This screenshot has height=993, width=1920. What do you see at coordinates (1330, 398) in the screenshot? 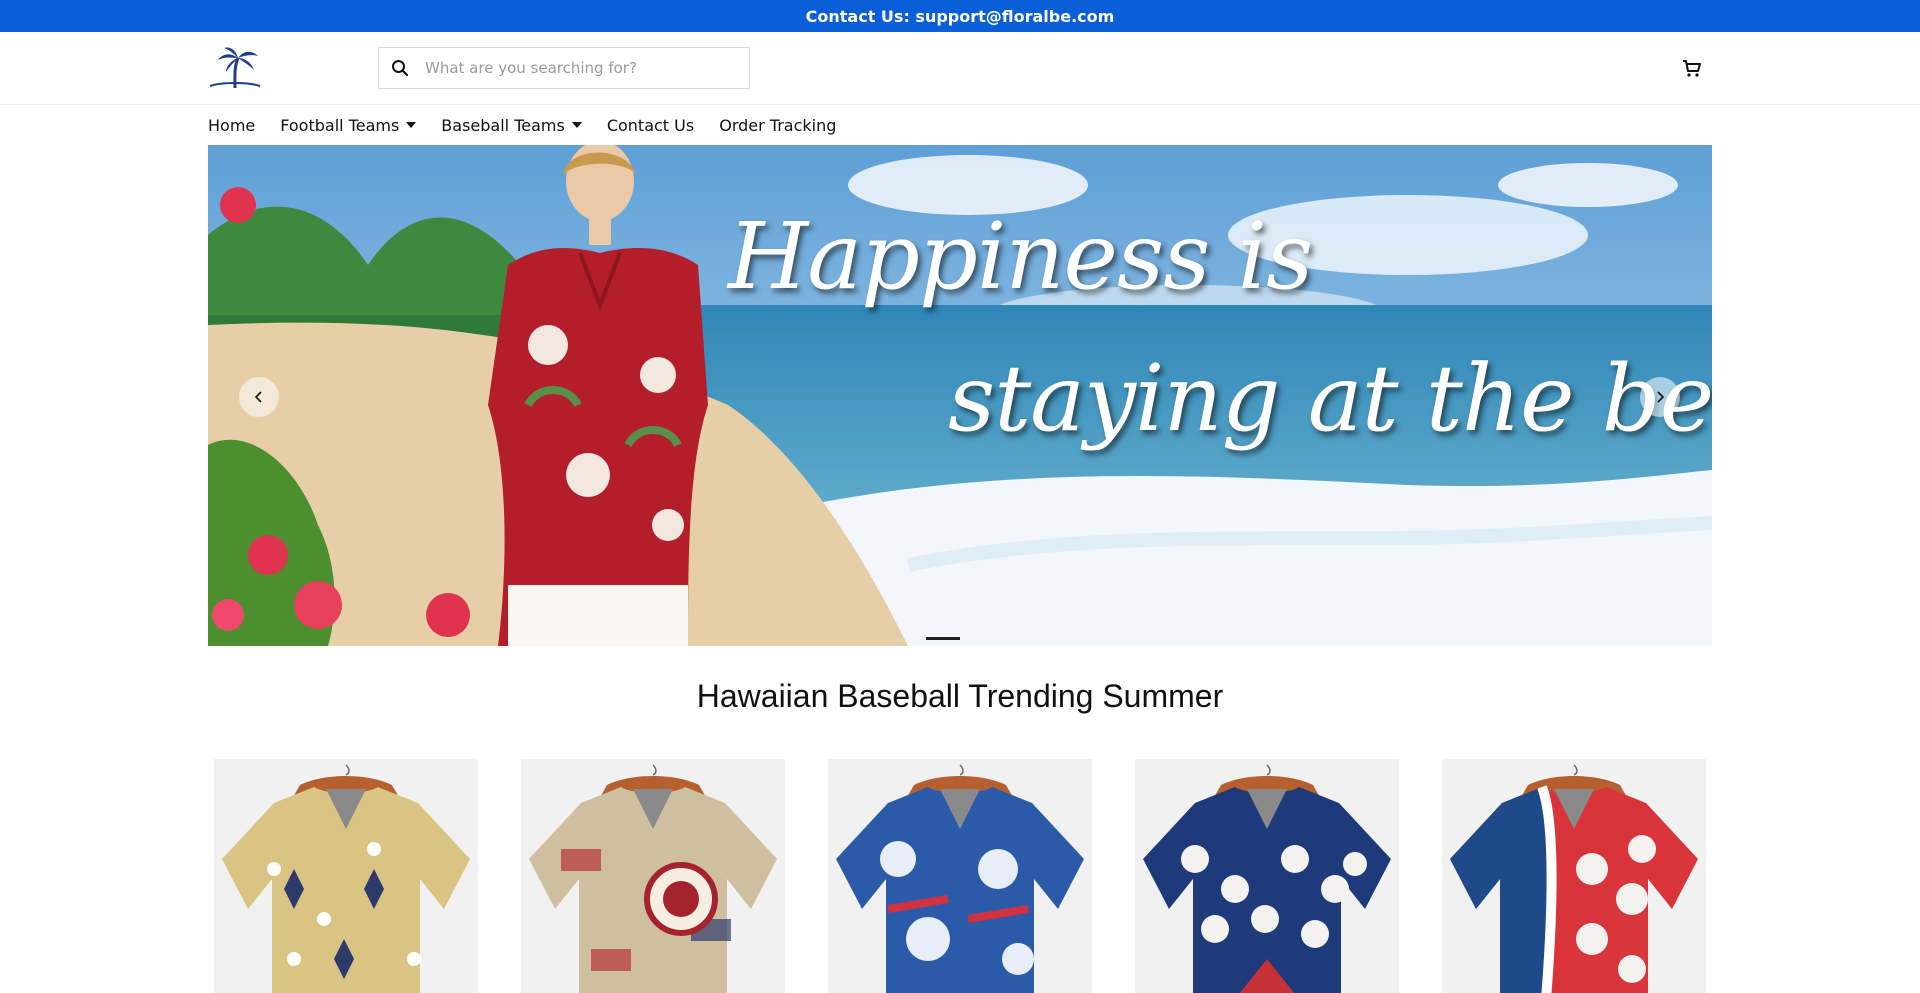
I see `hero-headline-line2: staying at the beach` at bounding box center [1330, 398].